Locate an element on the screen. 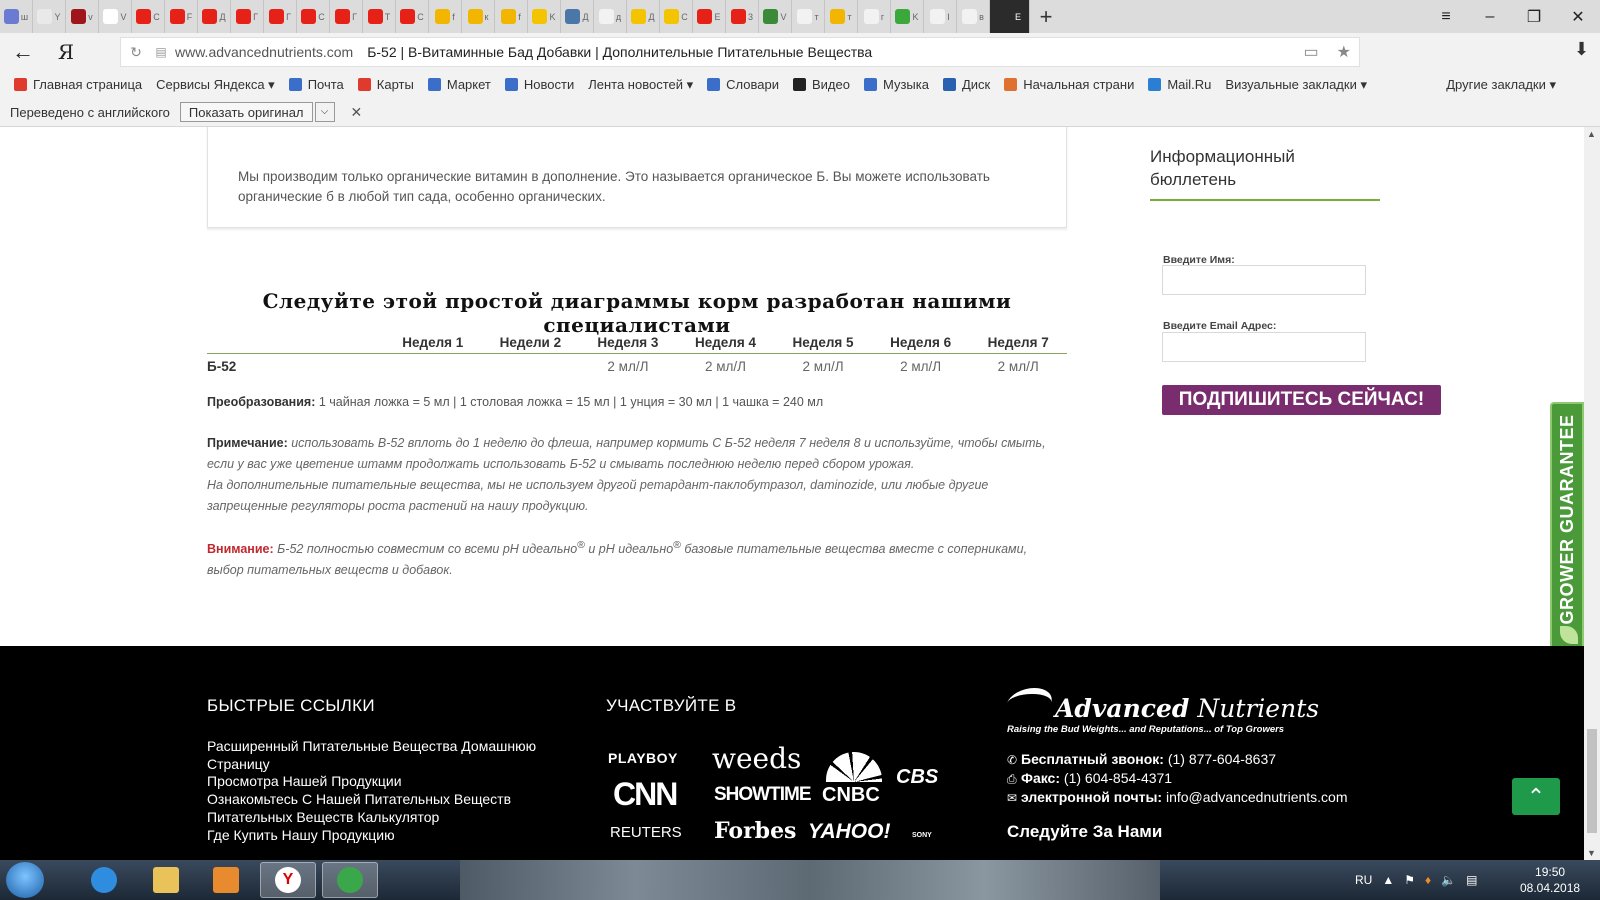 The height and width of the screenshot is (900, 1600). grower-guarantee-tab: GROWER GUARANTEE is located at coordinates (1567, 528).